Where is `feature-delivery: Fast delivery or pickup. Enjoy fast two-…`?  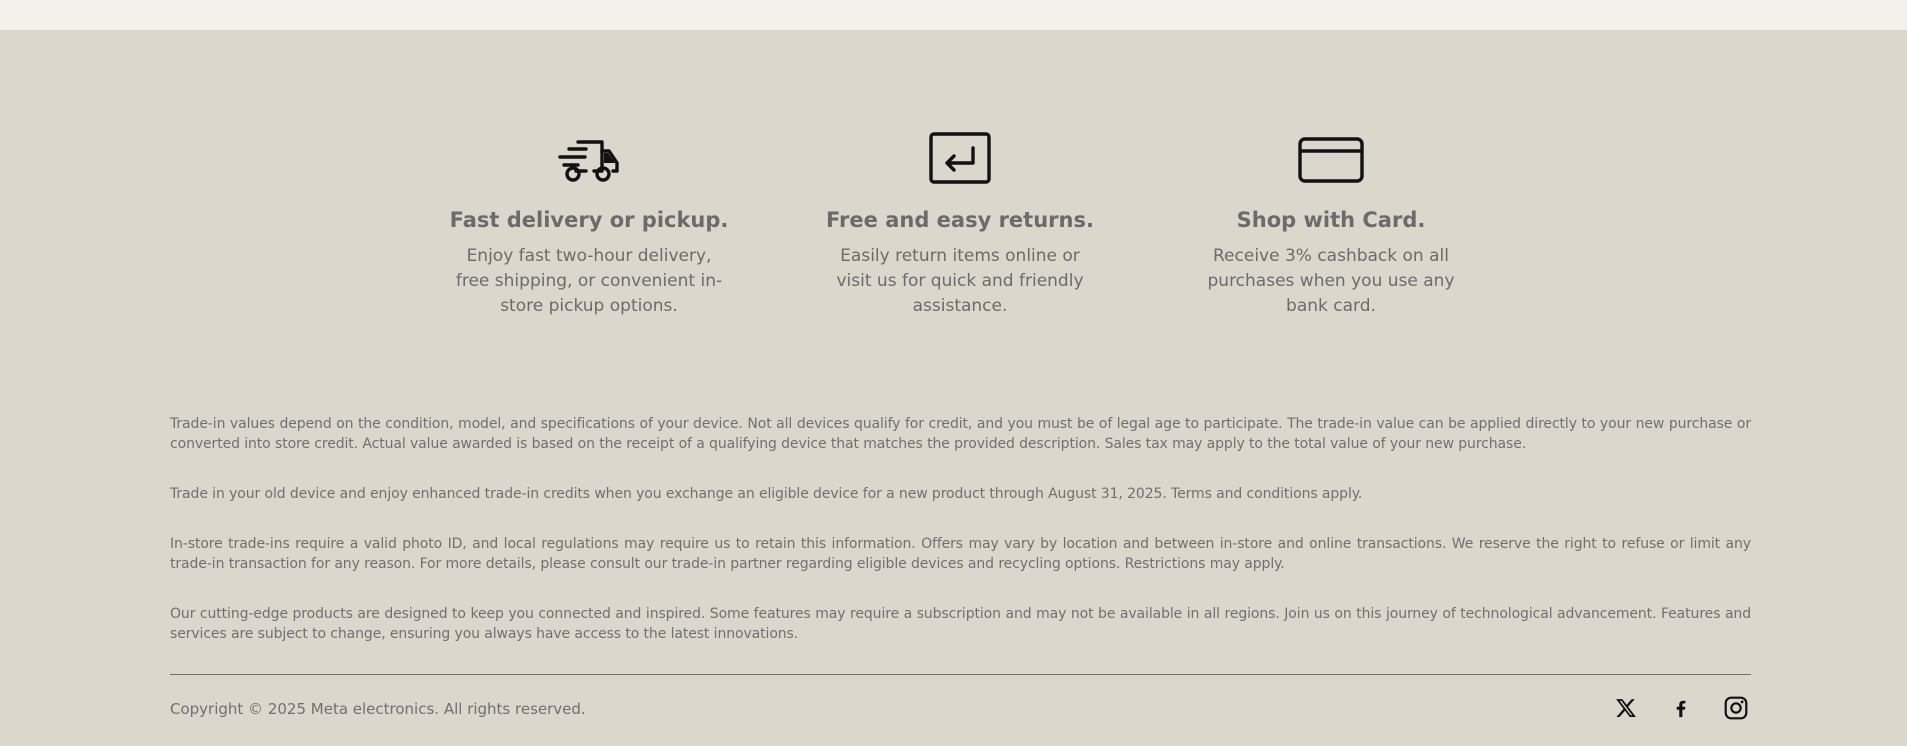 feature-delivery: Fast delivery or pickup. Enjoy fast two-… is located at coordinates (589, 224).